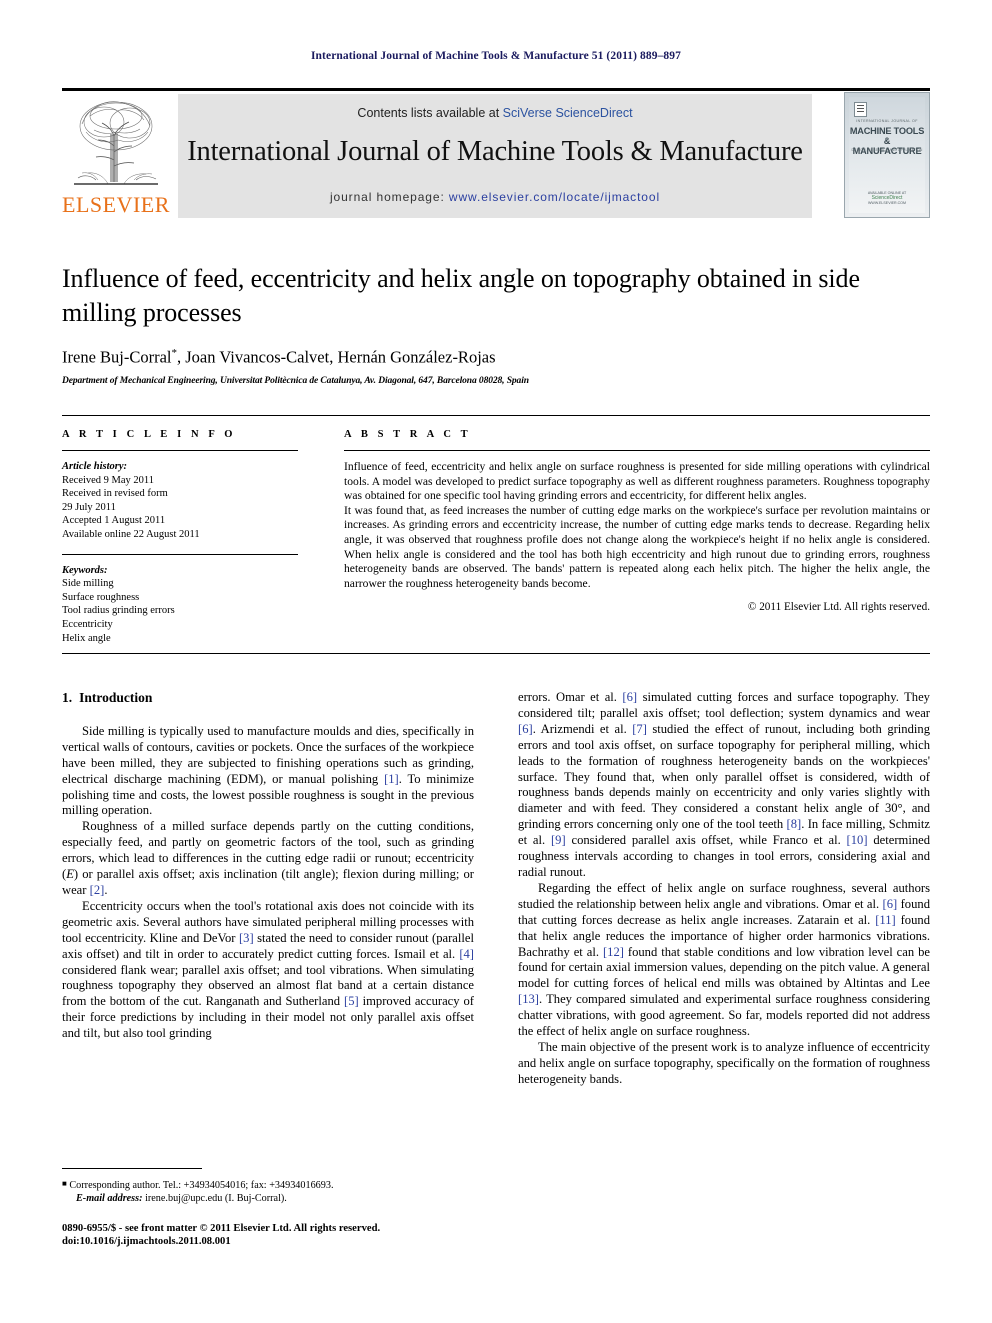 This screenshot has width=992, height=1323. What do you see at coordinates (67, 697) in the screenshot?
I see `section-number: 1.` at bounding box center [67, 697].